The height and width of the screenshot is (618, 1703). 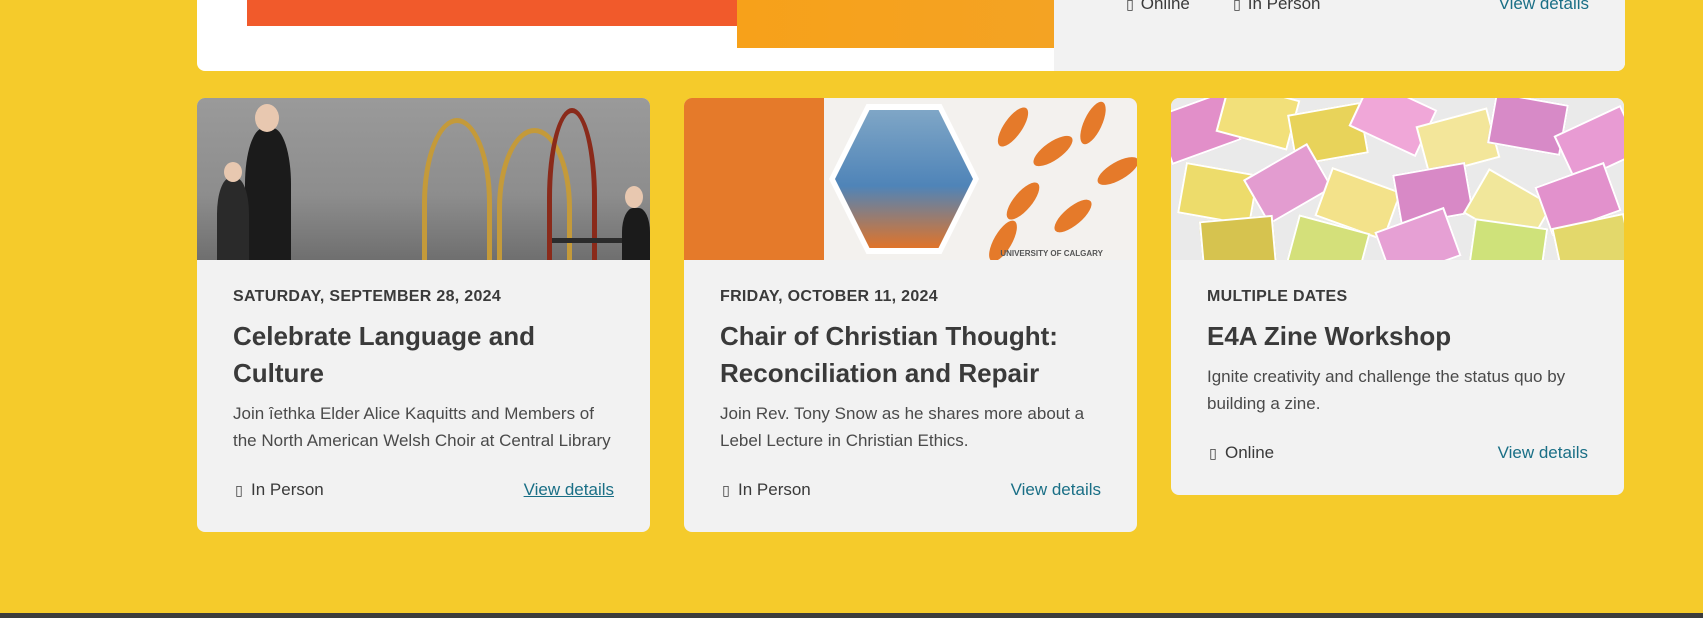 I want to click on event-title: Celebrate Language and Culture, so click(x=423, y=355).